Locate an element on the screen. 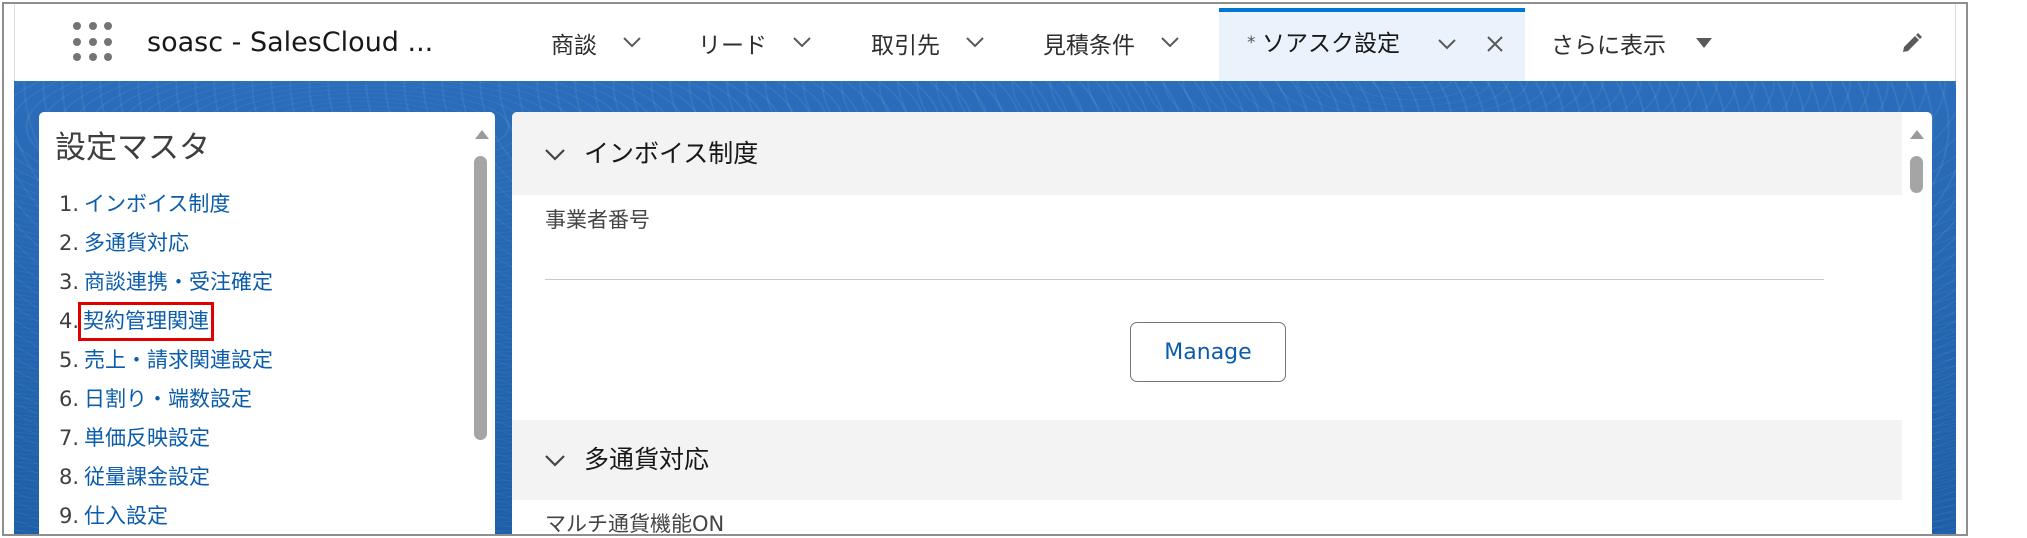 The image size is (2027, 538). settings-link-sales-billing: 売上・請求関連設定 is located at coordinates (178, 360).